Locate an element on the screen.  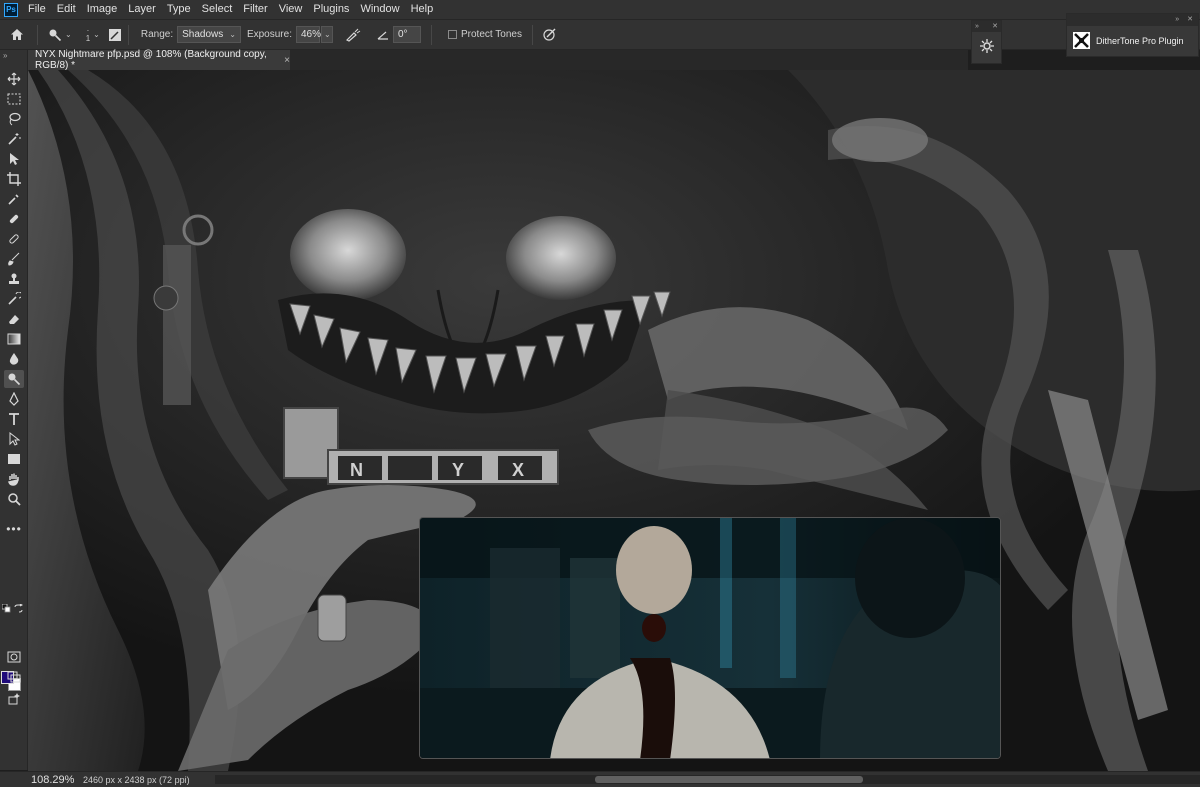
exposure-label: Exposure: is located at coordinates (269, 34).